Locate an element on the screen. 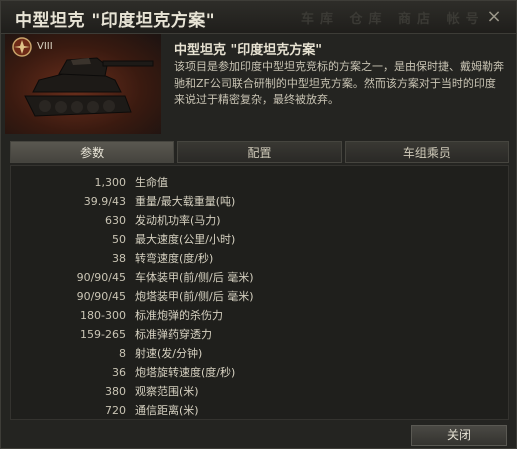  stat-row: 720 通信距离(米) is located at coordinates (260, 410).